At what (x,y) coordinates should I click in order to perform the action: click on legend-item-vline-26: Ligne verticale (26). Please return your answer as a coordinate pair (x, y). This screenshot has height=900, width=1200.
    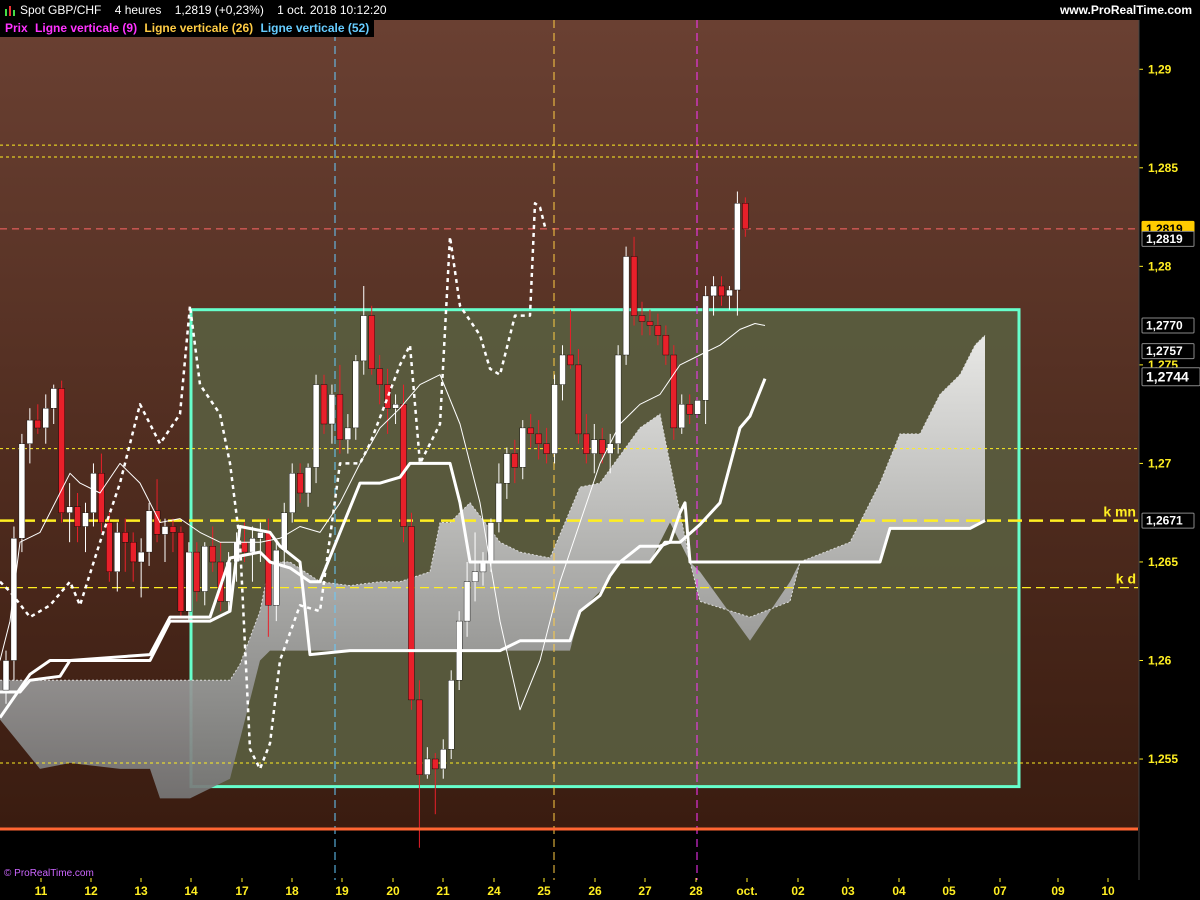
    Looking at the image, I should click on (198, 28).